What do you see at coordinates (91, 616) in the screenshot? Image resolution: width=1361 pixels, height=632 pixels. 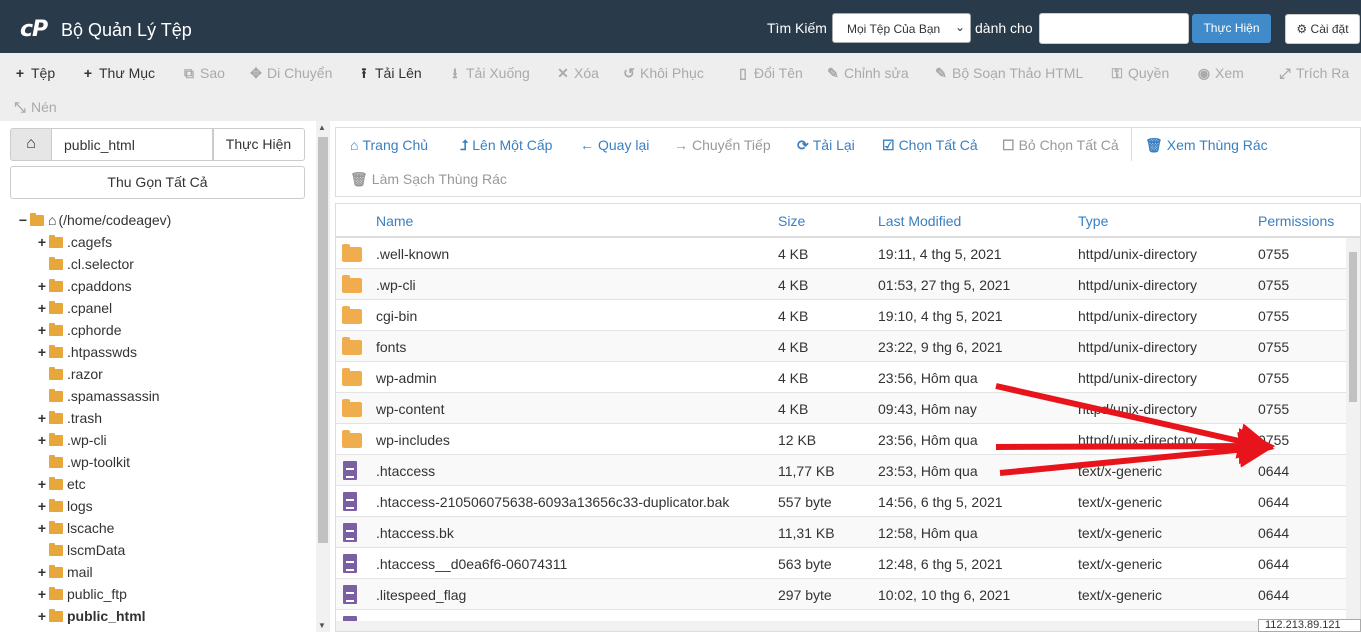 I see `tree-item: + public_html` at bounding box center [91, 616].